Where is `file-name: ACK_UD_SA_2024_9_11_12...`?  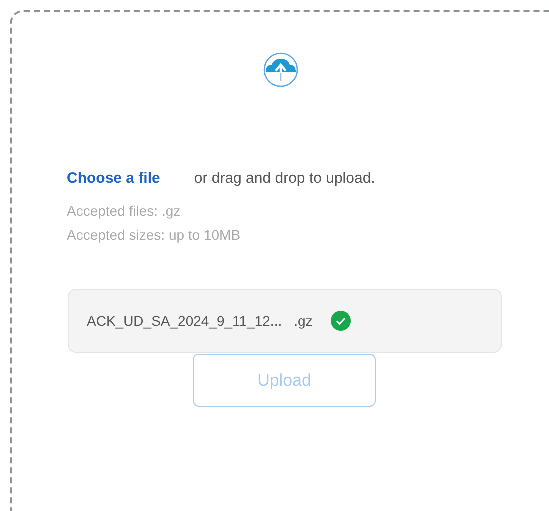
file-name: ACK_UD_SA_2024_9_11_12... is located at coordinates (184, 321).